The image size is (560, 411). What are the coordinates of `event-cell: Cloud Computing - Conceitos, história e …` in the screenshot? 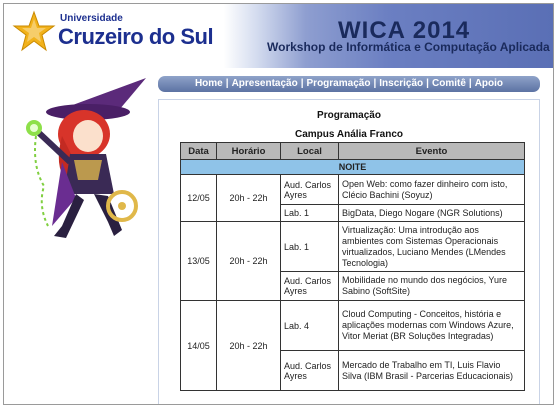 It's located at (431, 325).